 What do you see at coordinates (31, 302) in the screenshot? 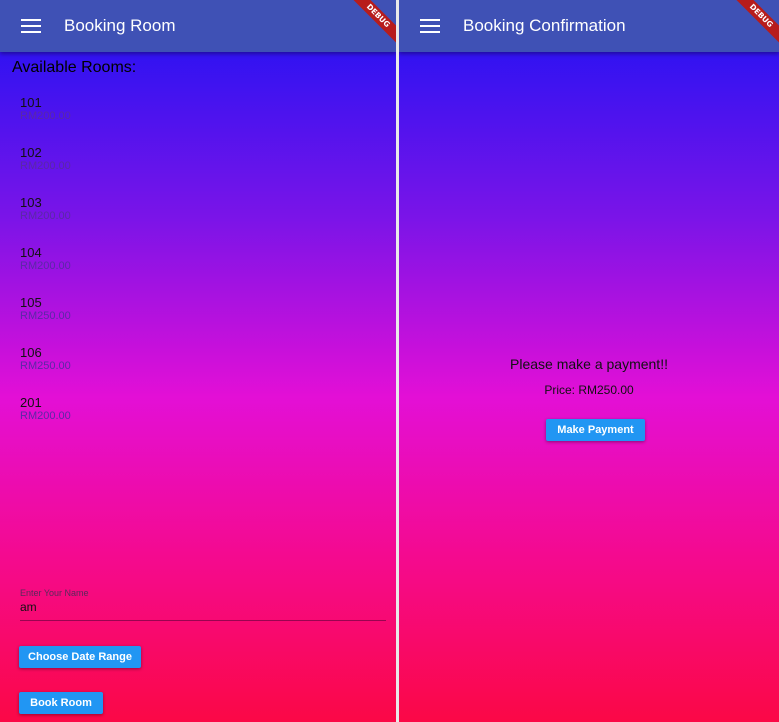
I see `room-number: 105` at bounding box center [31, 302].